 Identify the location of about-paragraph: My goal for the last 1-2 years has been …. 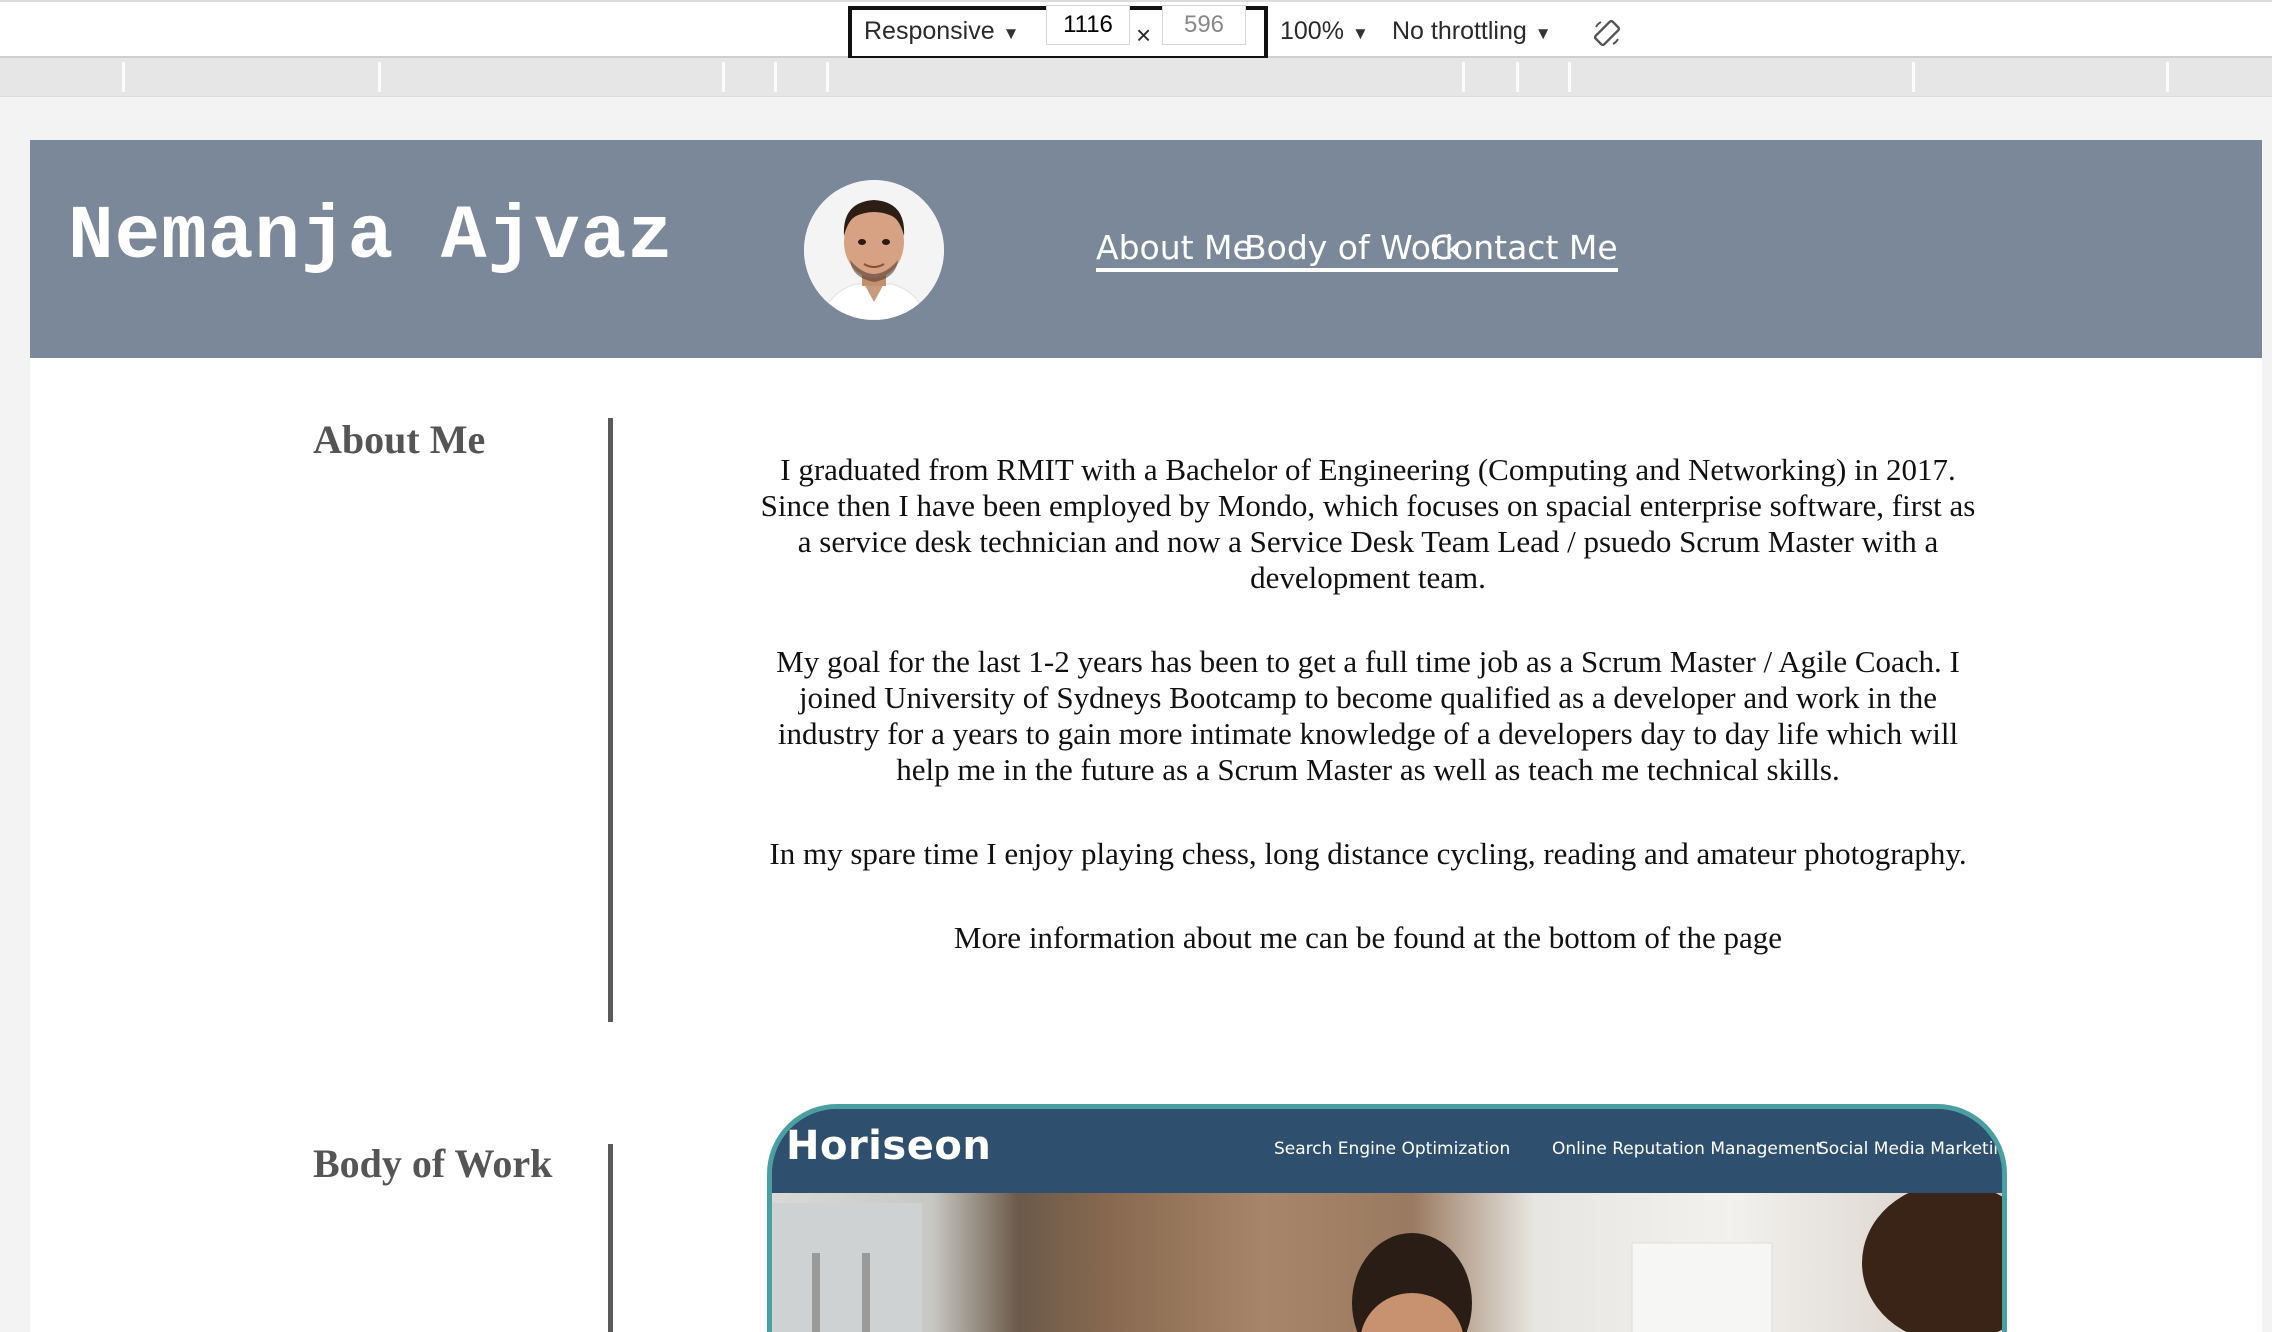
(1368, 715).